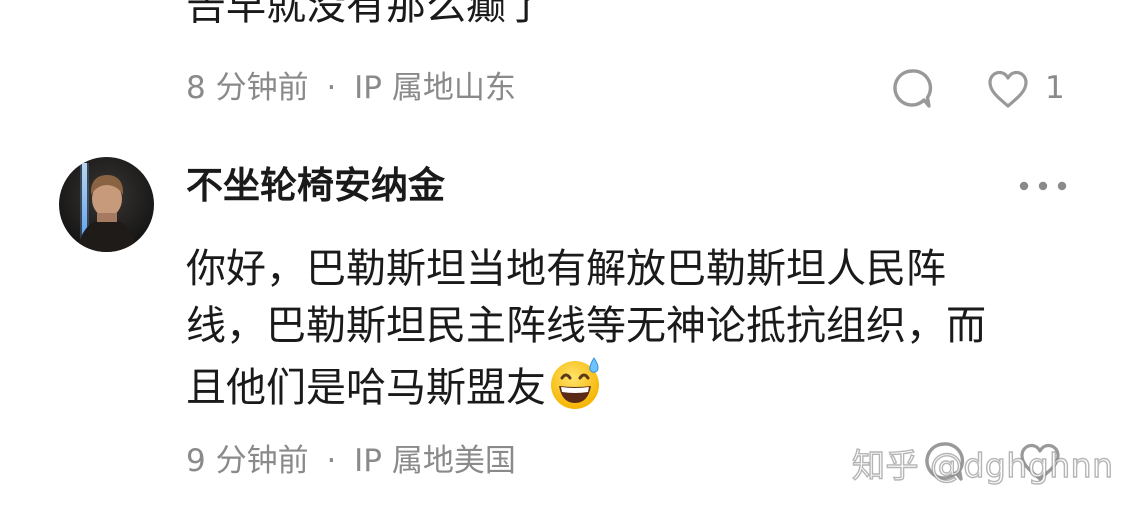 The image size is (1133, 519). I want to click on watermark: 知乎 @dghghnn, so click(982, 465).